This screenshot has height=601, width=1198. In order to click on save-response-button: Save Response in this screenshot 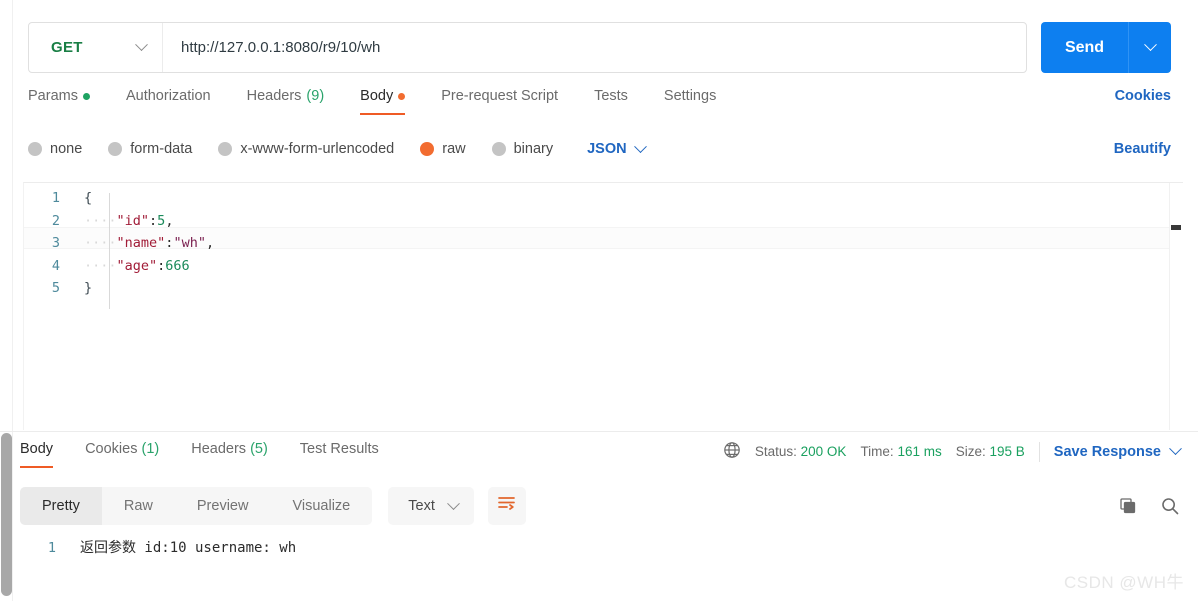, I will do `click(1117, 451)`.